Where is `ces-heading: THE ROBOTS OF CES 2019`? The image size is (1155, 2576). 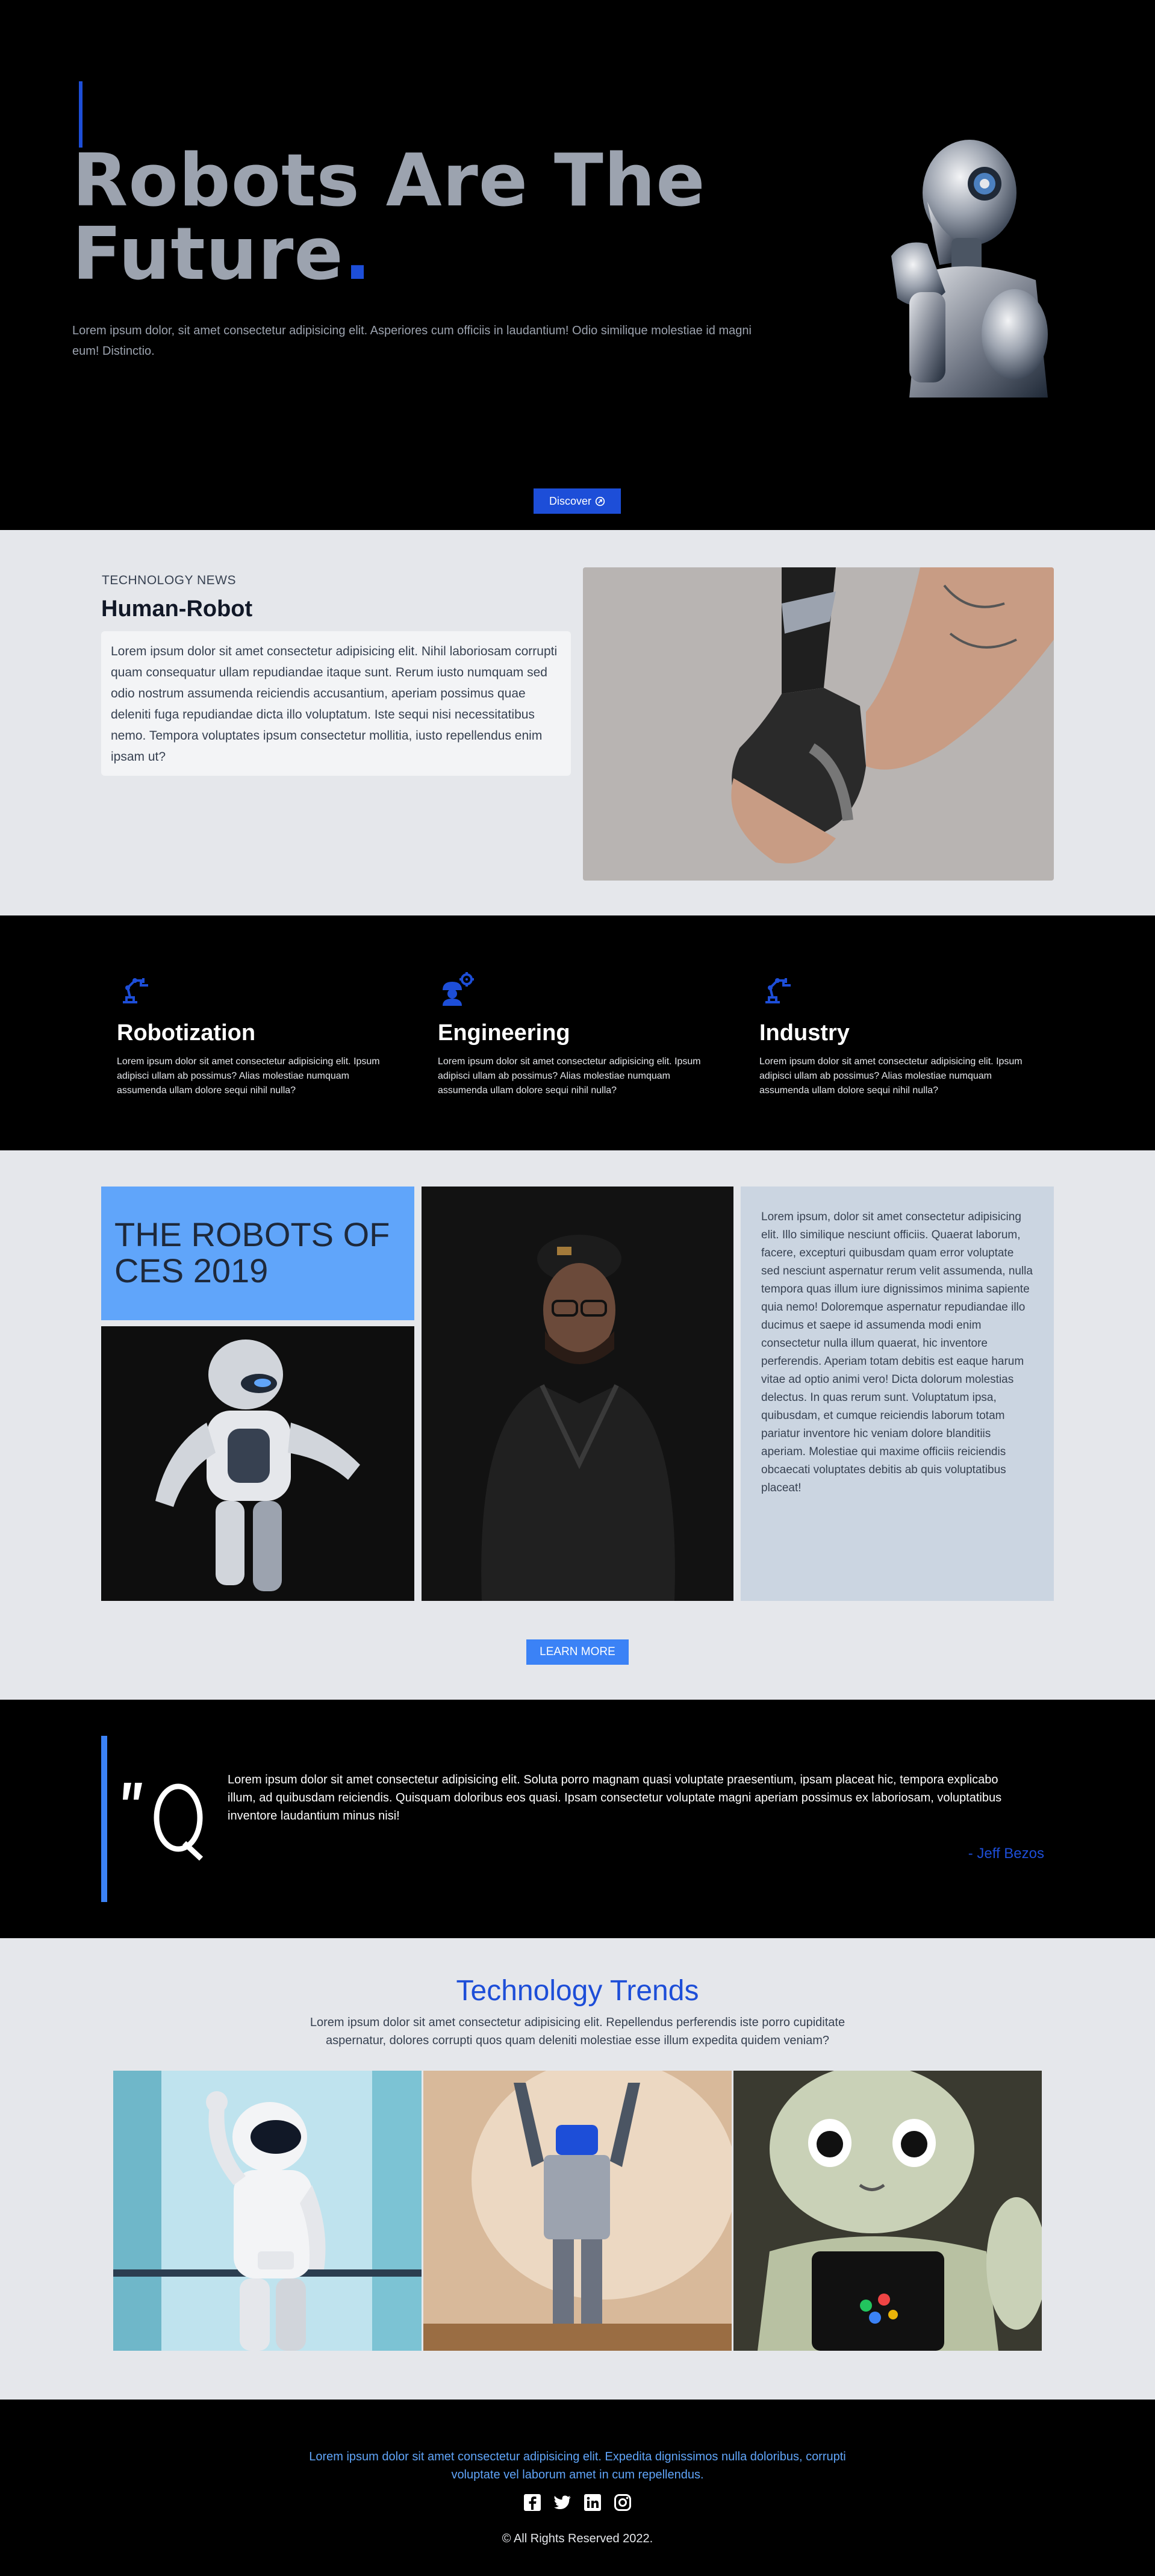 ces-heading: THE ROBOTS OF CES 2019 is located at coordinates (252, 1252).